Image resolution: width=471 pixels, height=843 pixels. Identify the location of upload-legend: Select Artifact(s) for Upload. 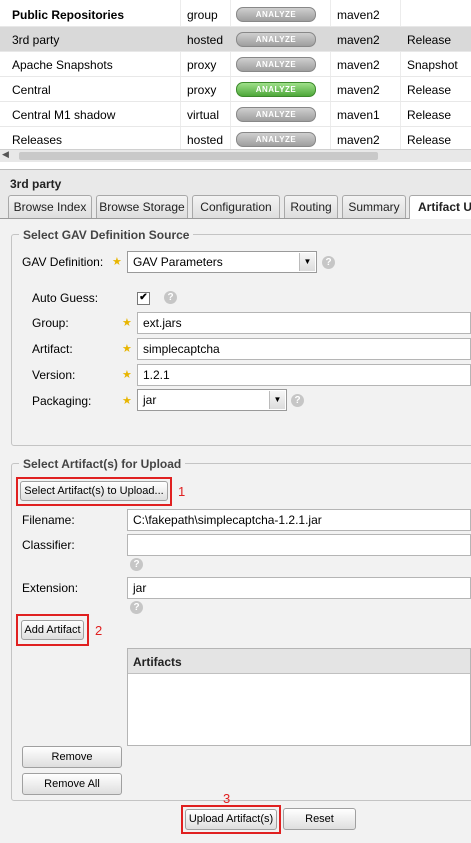
(102, 464).